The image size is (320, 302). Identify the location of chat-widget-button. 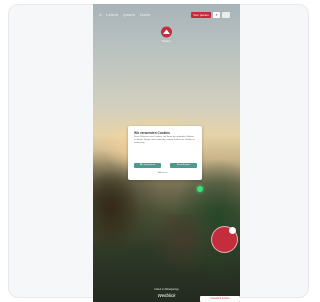
(224, 239).